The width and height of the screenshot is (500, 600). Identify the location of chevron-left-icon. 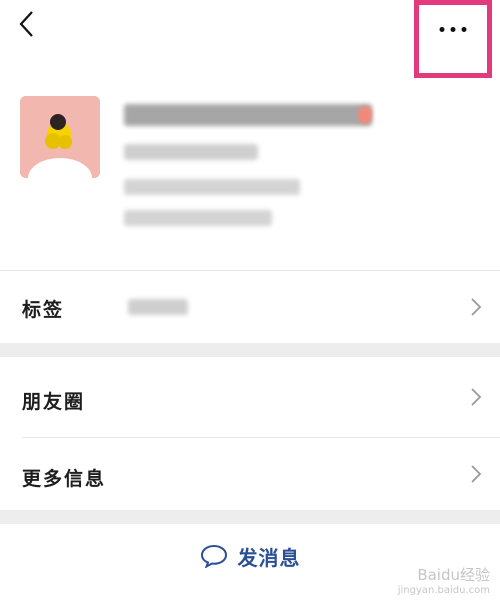
(26, 24).